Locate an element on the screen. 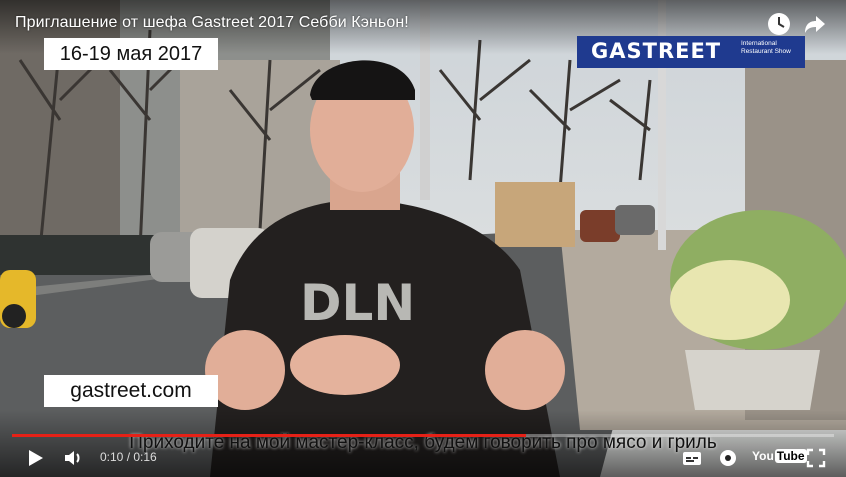 This screenshot has width=846, height=477. gastreet-logo: GASTREET International Restaurant Show is located at coordinates (691, 52).